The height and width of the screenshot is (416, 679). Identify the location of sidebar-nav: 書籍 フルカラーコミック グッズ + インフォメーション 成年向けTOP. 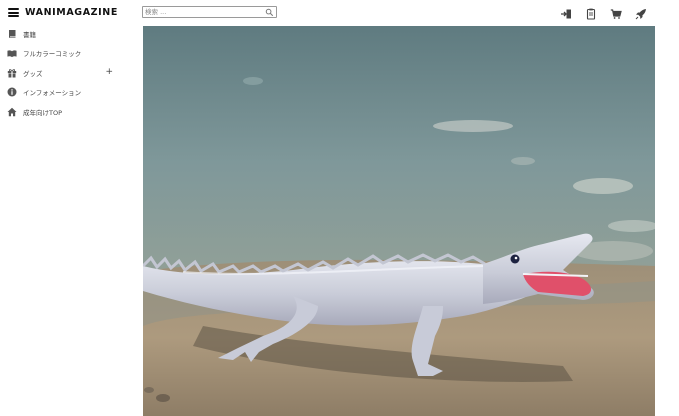
(62, 73).